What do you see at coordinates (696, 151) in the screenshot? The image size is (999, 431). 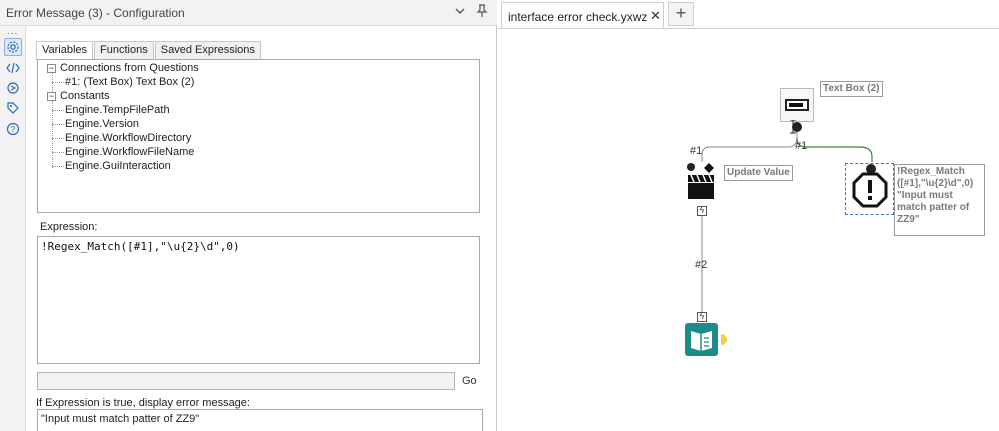 I see `connection-label-1a: #1` at bounding box center [696, 151].